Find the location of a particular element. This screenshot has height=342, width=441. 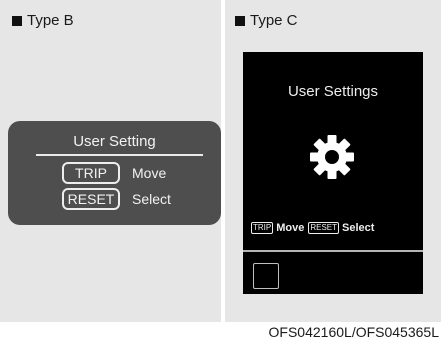

type-c-controls-row: TRIP Move RESET Select is located at coordinates (314, 228).